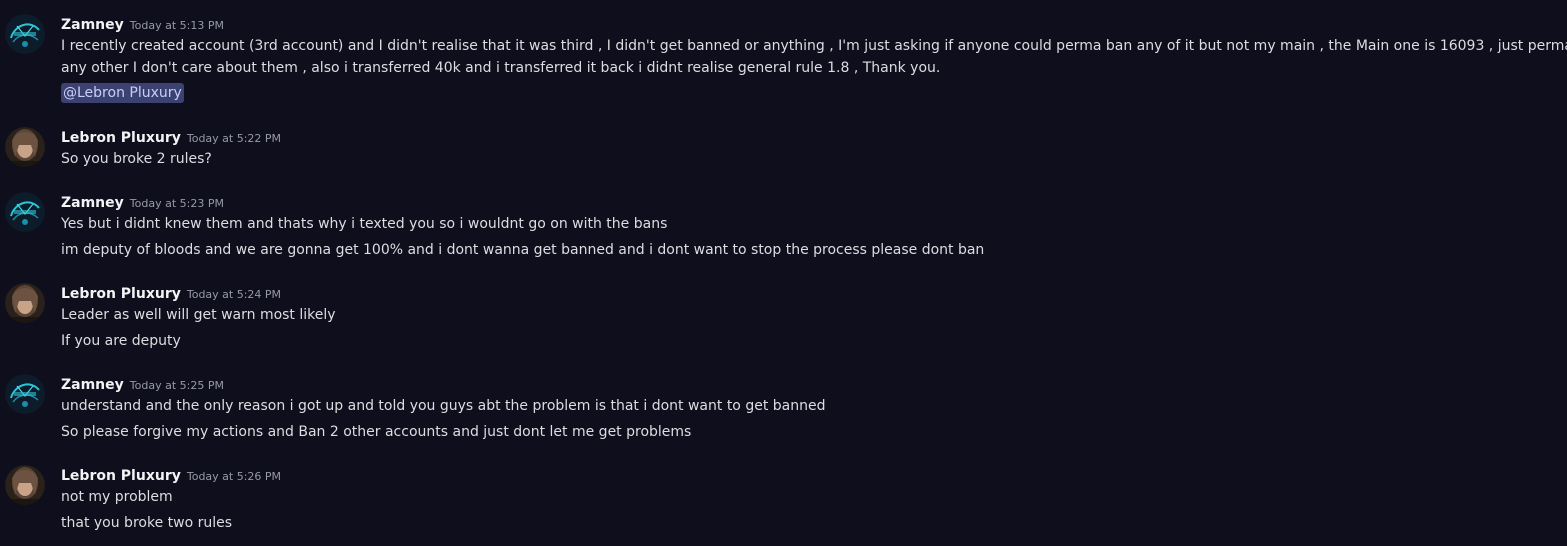 The width and height of the screenshot is (1567, 546). I want to click on message-text: So you broke 2 rules?, so click(136, 159).